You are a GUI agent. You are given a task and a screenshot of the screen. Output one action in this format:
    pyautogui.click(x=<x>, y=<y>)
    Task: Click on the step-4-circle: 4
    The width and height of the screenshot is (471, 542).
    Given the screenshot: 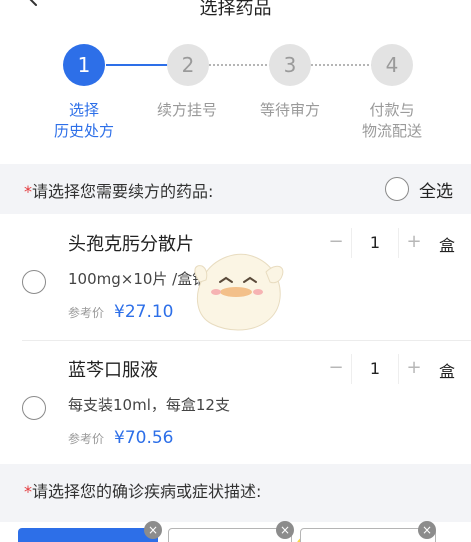 What is the action you would take?
    pyautogui.click(x=392, y=65)
    